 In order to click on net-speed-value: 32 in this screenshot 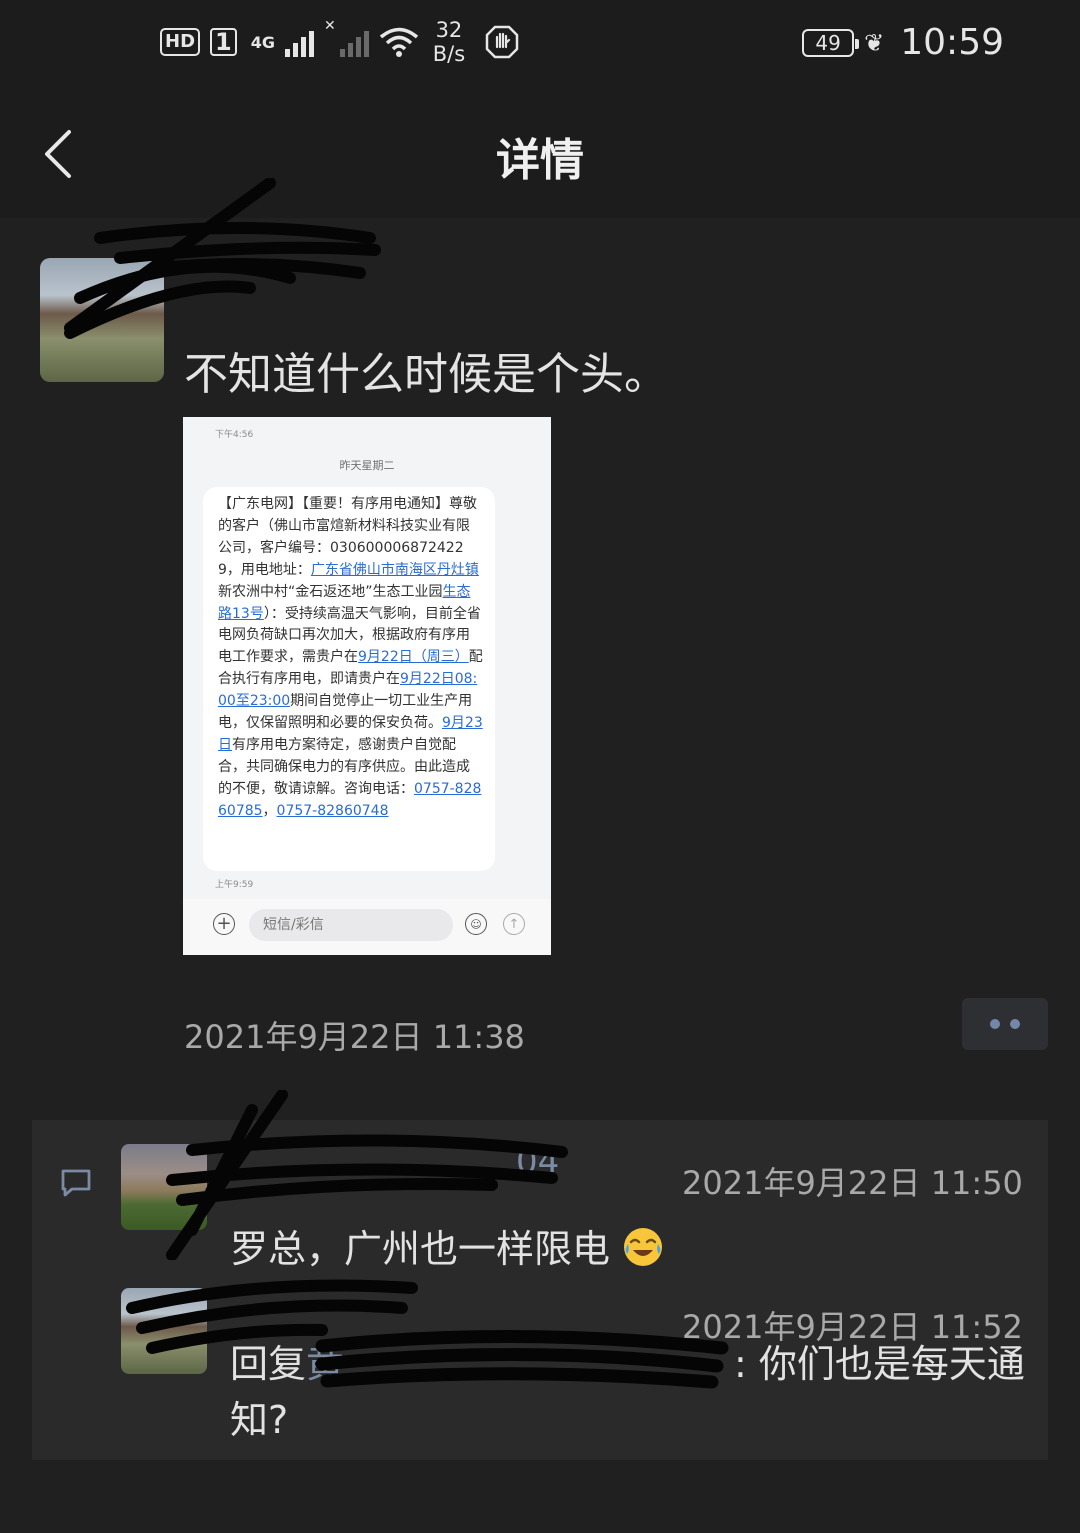, I will do `click(449, 30)`.